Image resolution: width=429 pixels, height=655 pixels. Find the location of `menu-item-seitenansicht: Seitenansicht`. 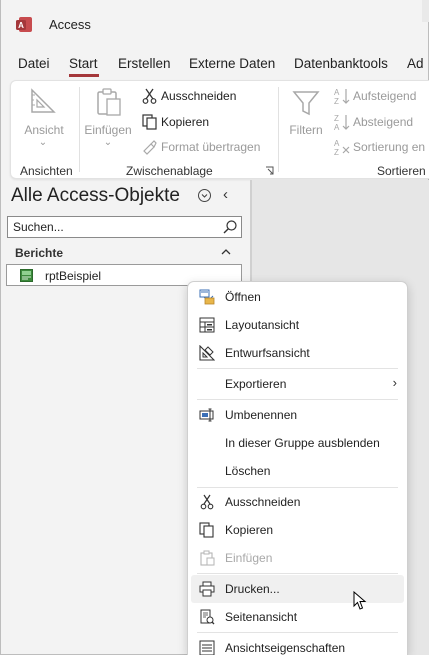

menu-item-seitenansicht: Seitenansicht is located at coordinates (297, 617).